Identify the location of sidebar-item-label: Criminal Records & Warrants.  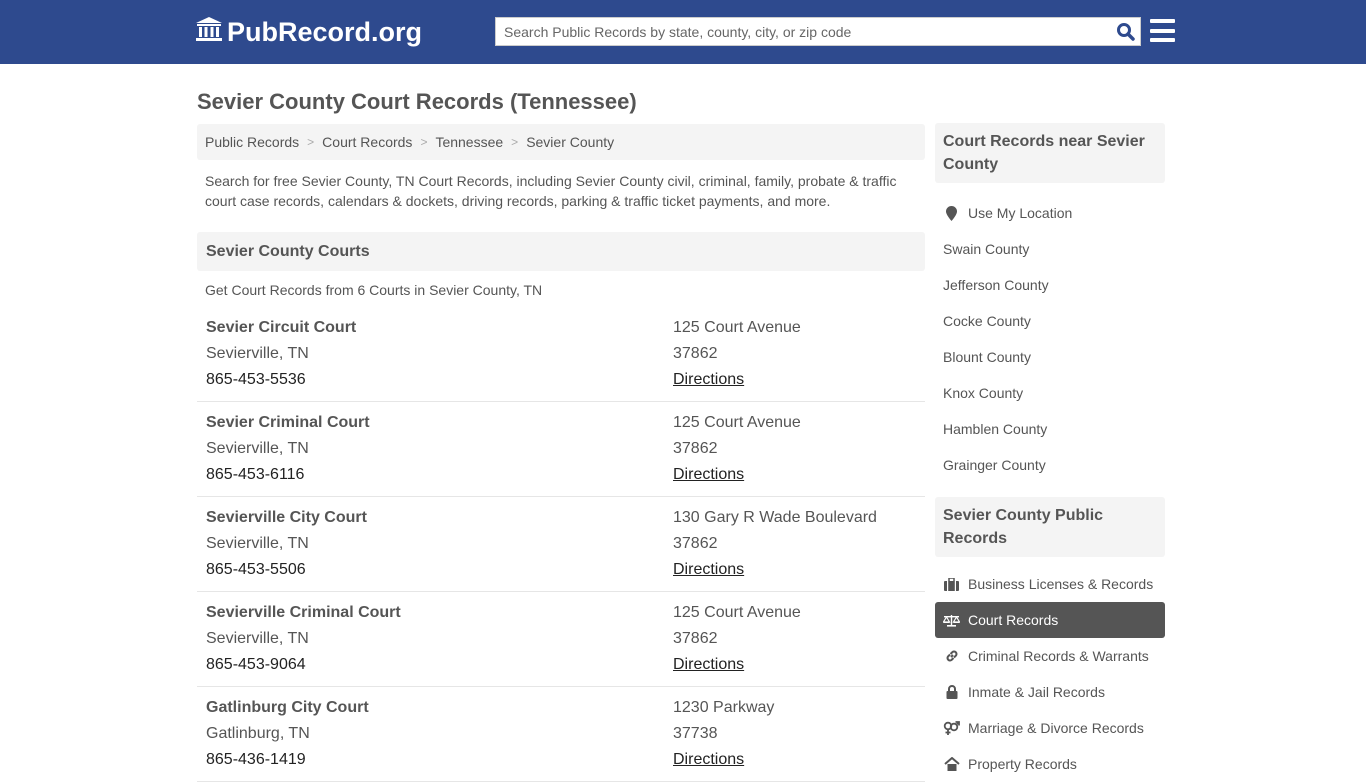
(1058, 656).